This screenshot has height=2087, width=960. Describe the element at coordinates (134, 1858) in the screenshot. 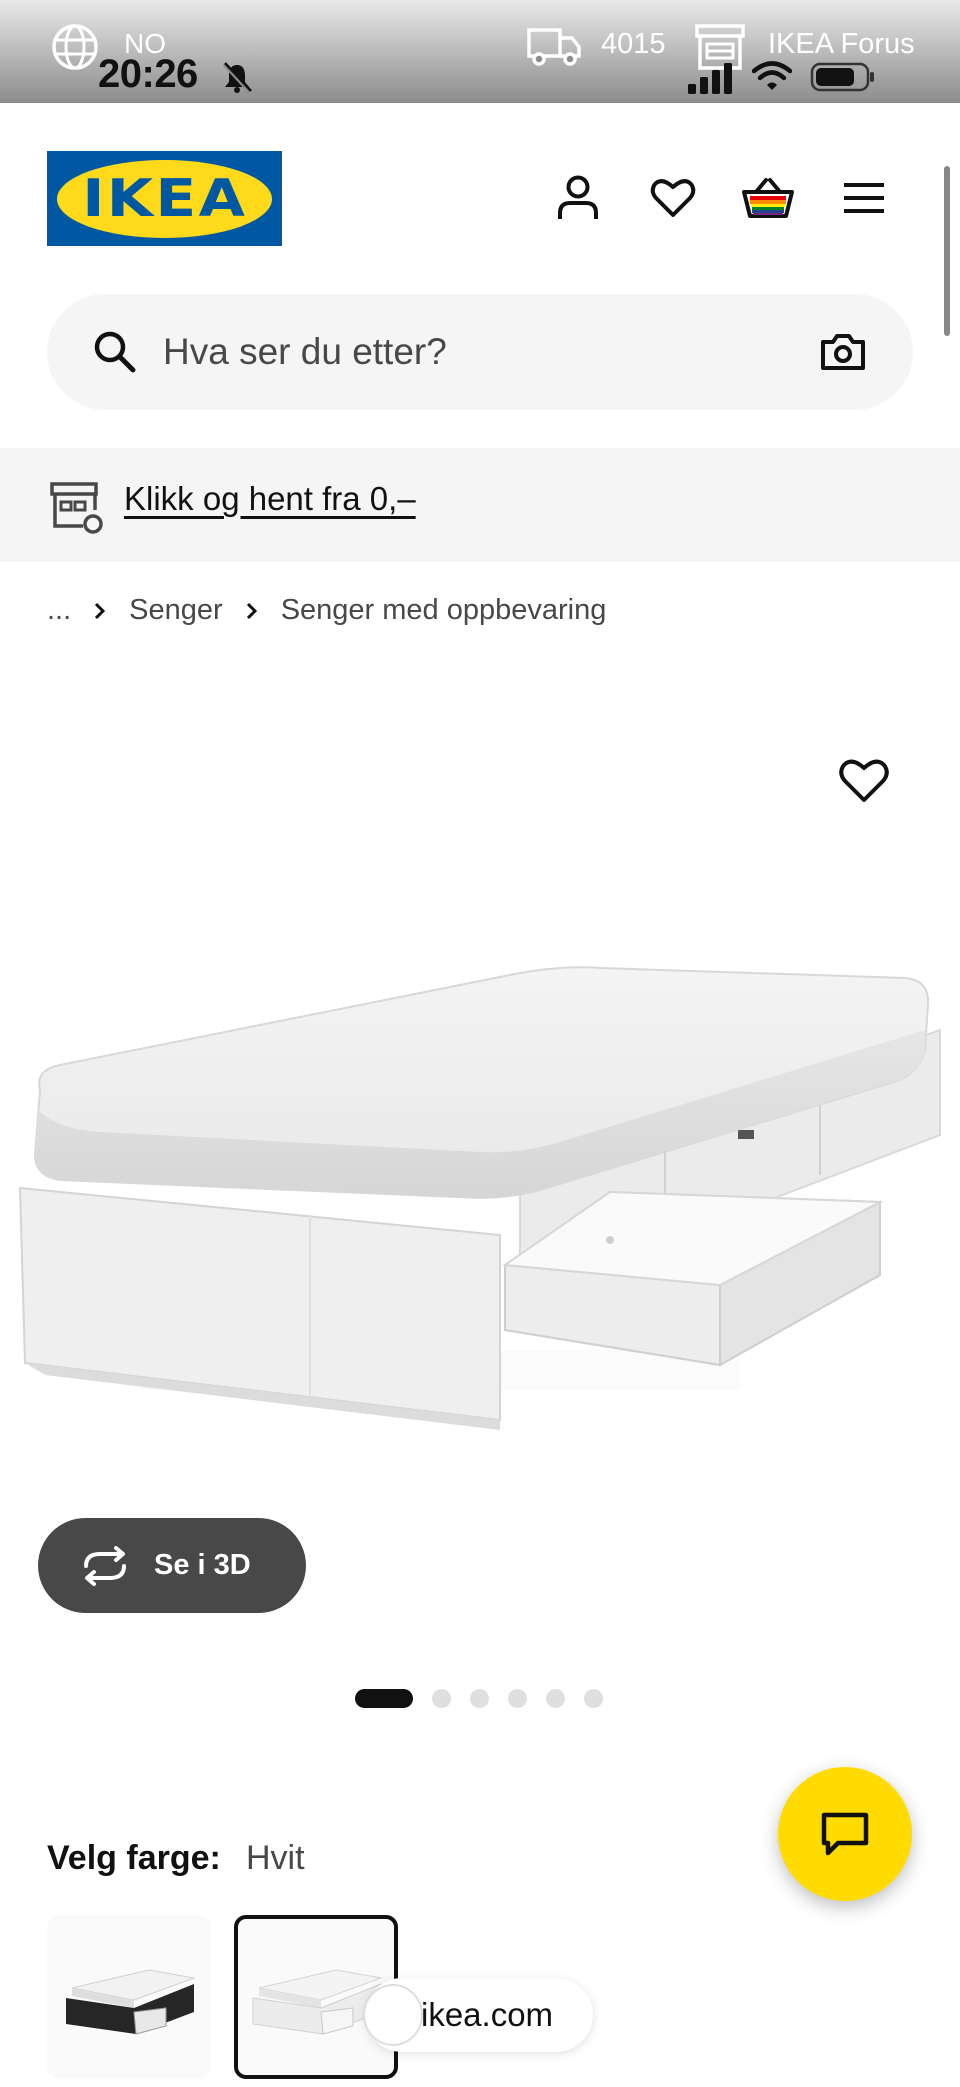

I see `color-selector-label: Velg farge:` at that location.